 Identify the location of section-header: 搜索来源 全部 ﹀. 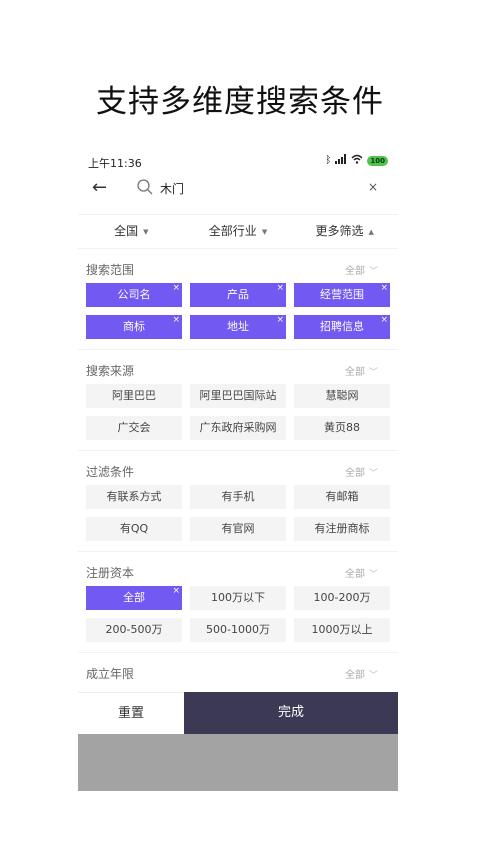
(238, 367).